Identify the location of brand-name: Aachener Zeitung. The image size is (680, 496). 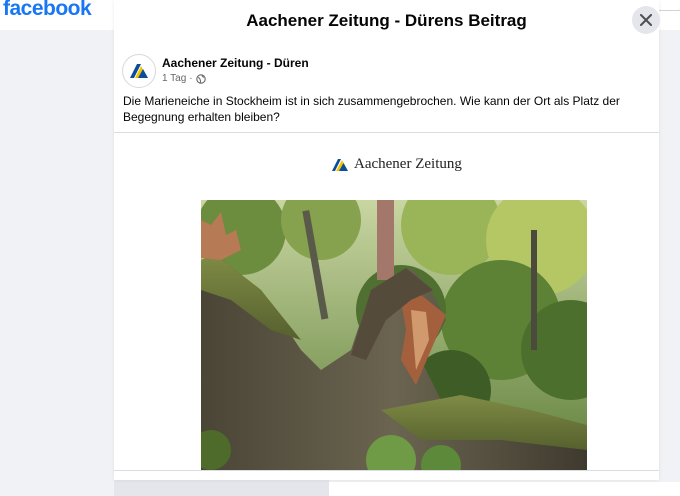
(408, 164).